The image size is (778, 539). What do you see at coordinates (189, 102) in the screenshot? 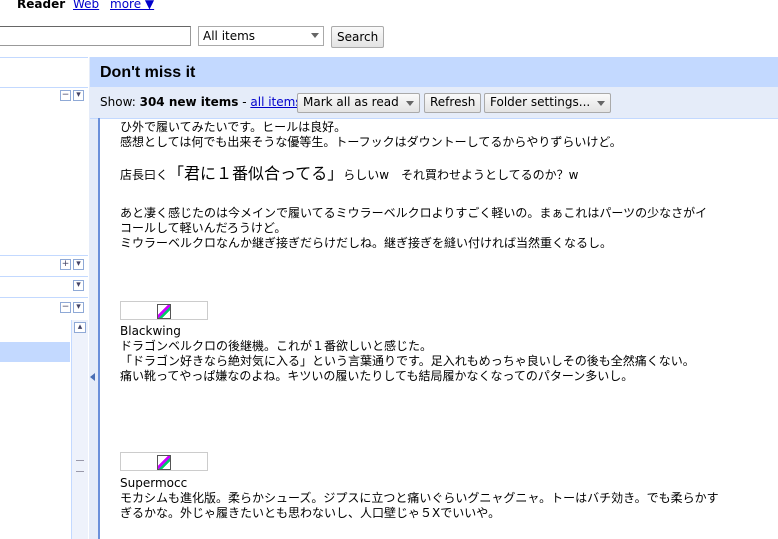
I see `new-items-count: 304 new items` at bounding box center [189, 102].